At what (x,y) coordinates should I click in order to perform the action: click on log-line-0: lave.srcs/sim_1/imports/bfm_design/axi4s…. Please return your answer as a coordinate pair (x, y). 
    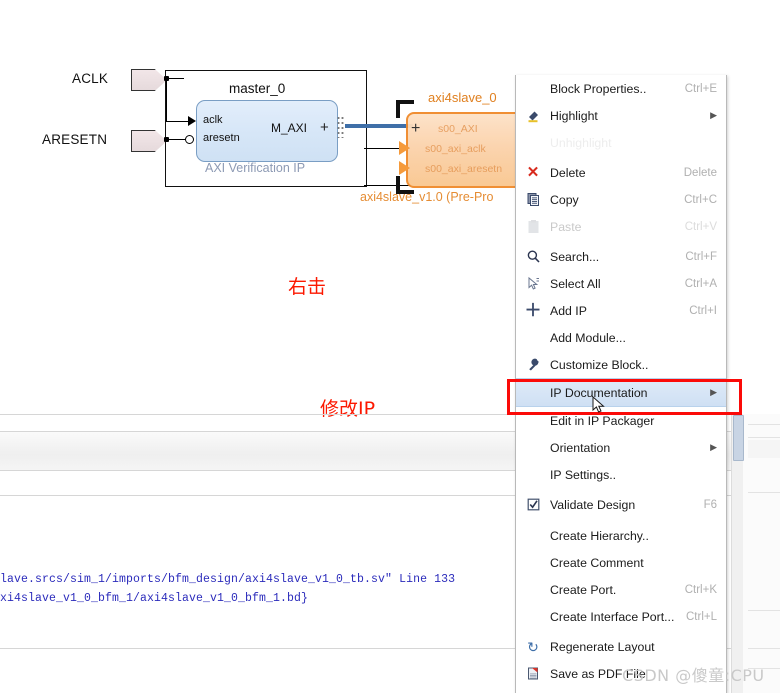
    Looking at the image, I should click on (228, 579).